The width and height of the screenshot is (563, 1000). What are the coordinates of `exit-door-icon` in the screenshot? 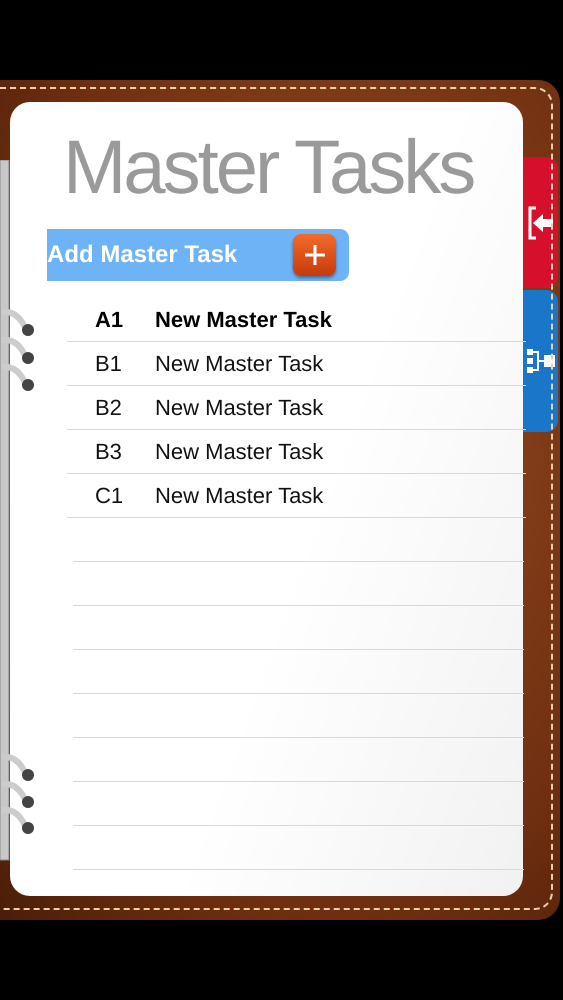 It's located at (540, 223).